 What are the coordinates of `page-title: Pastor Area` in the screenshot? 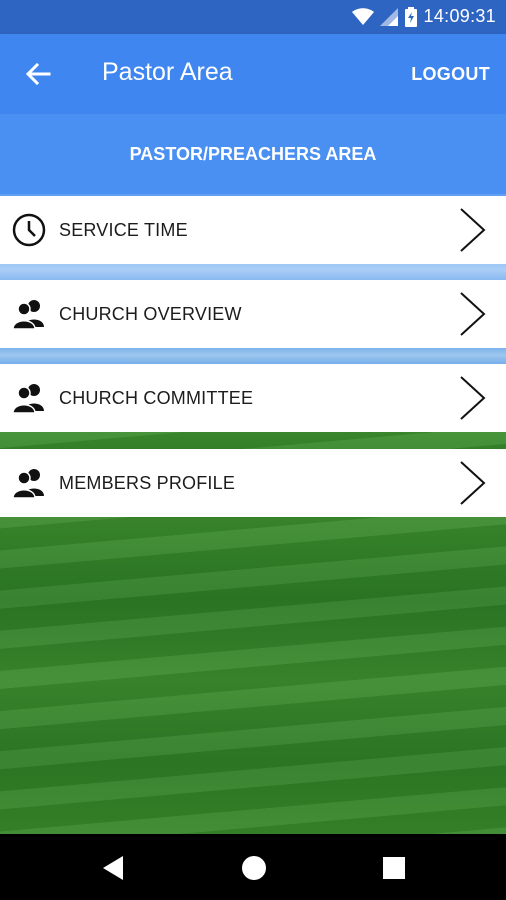 It's located at (167, 72).